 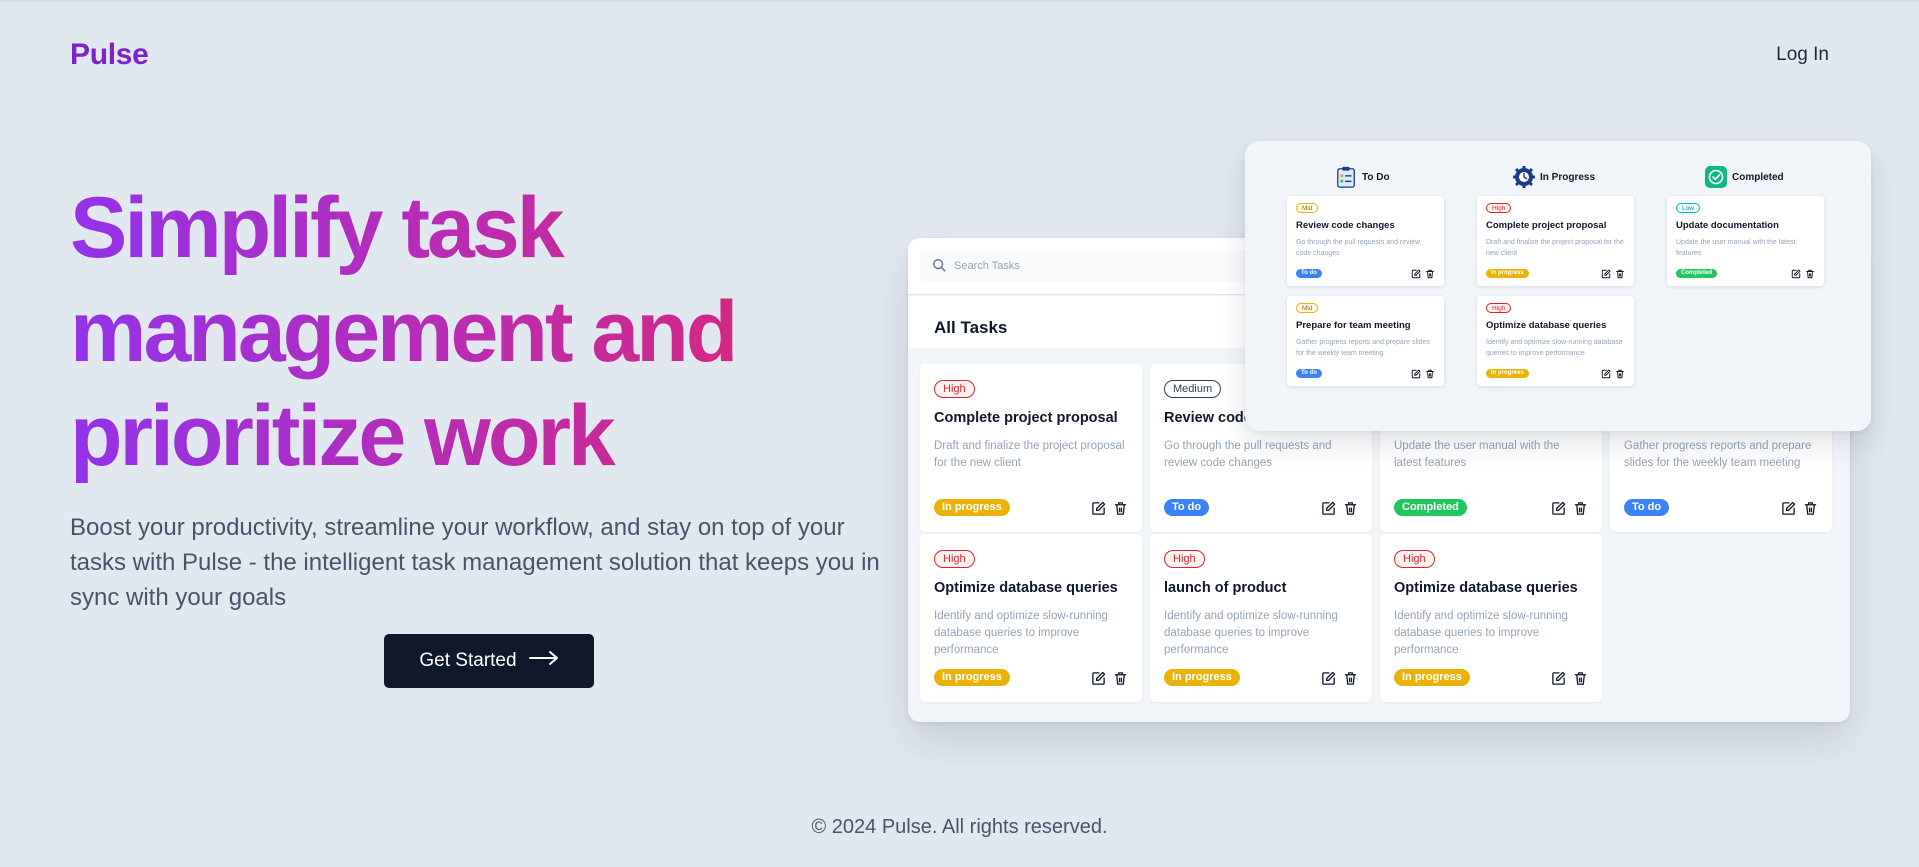 What do you see at coordinates (403, 332) in the screenshot?
I see `hero-title-line: management and` at bounding box center [403, 332].